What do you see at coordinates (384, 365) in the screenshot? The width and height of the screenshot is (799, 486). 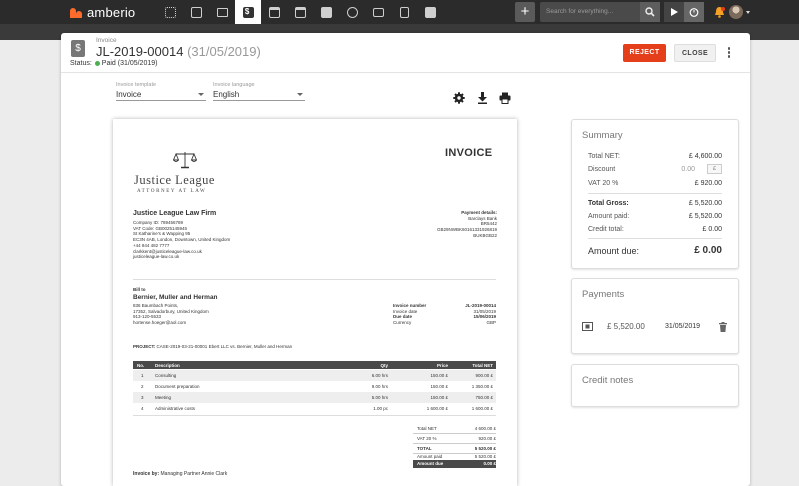 I see `col-qty: Qty` at bounding box center [384, 365].